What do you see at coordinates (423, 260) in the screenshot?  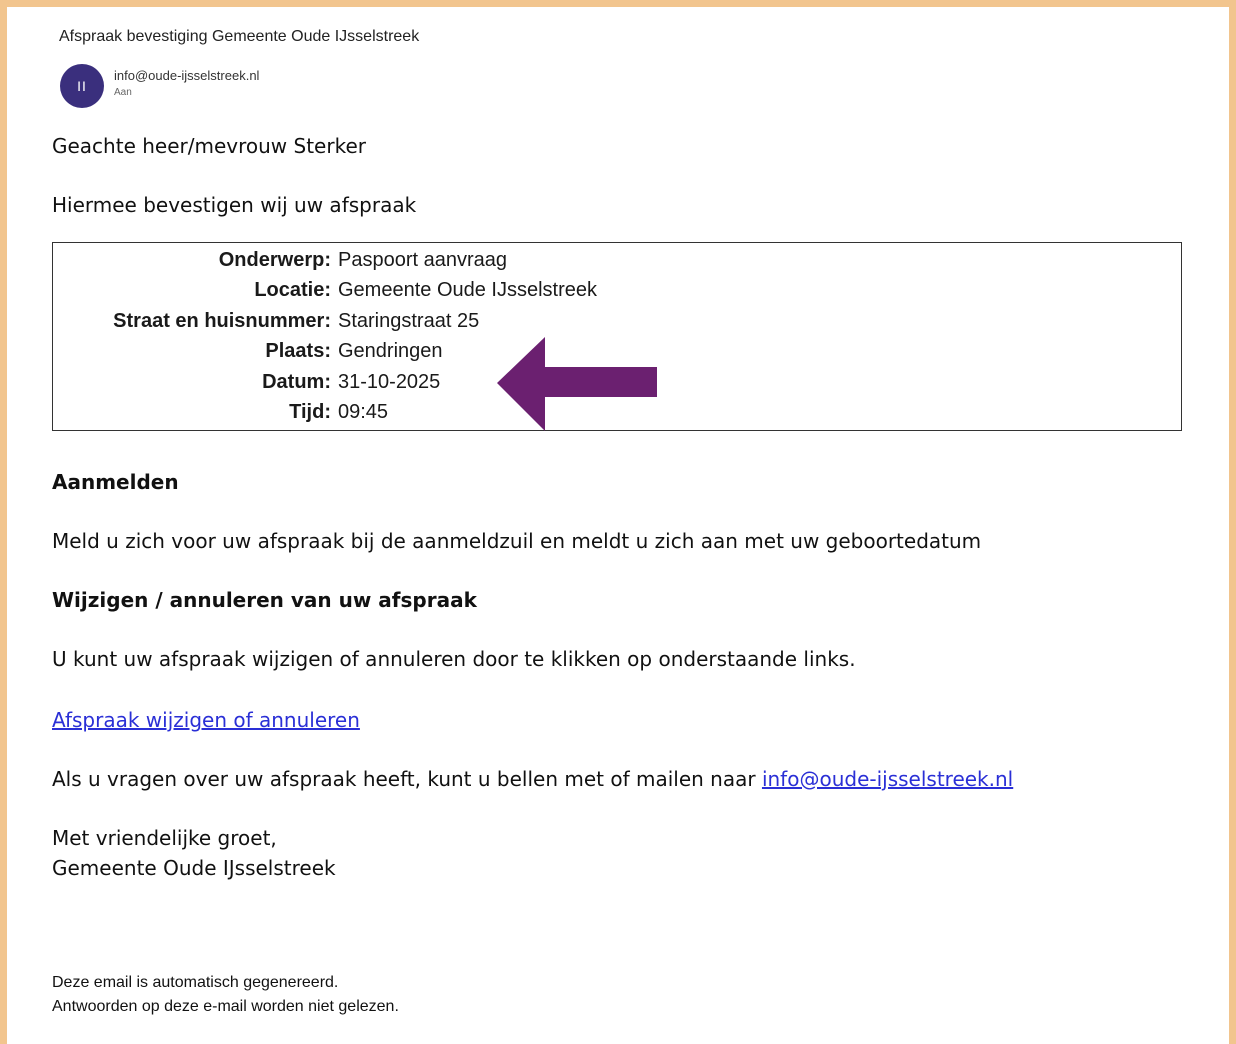 I see `detail-value: Paspoort aanvraag` at bounding box center [423, 260].